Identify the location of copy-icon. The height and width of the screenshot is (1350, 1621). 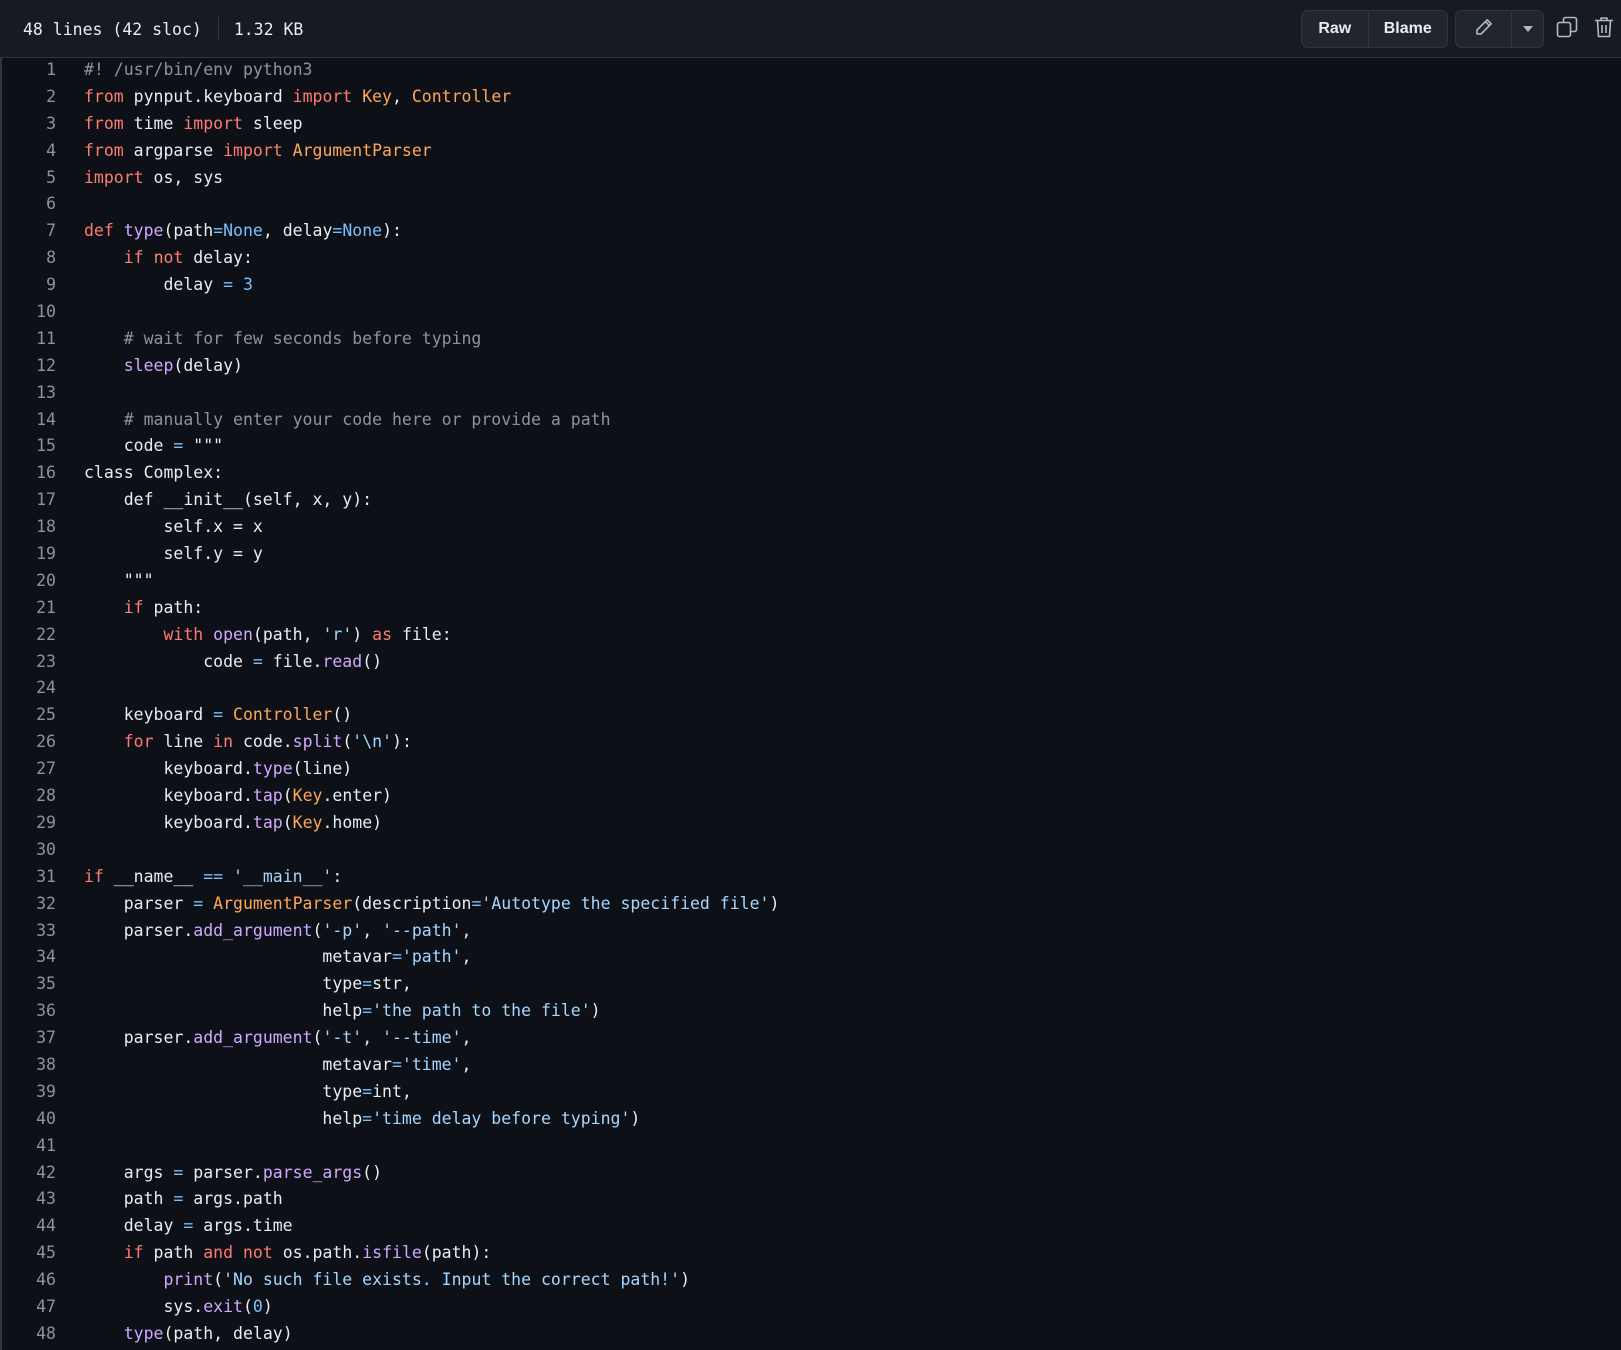
(1567, 29).